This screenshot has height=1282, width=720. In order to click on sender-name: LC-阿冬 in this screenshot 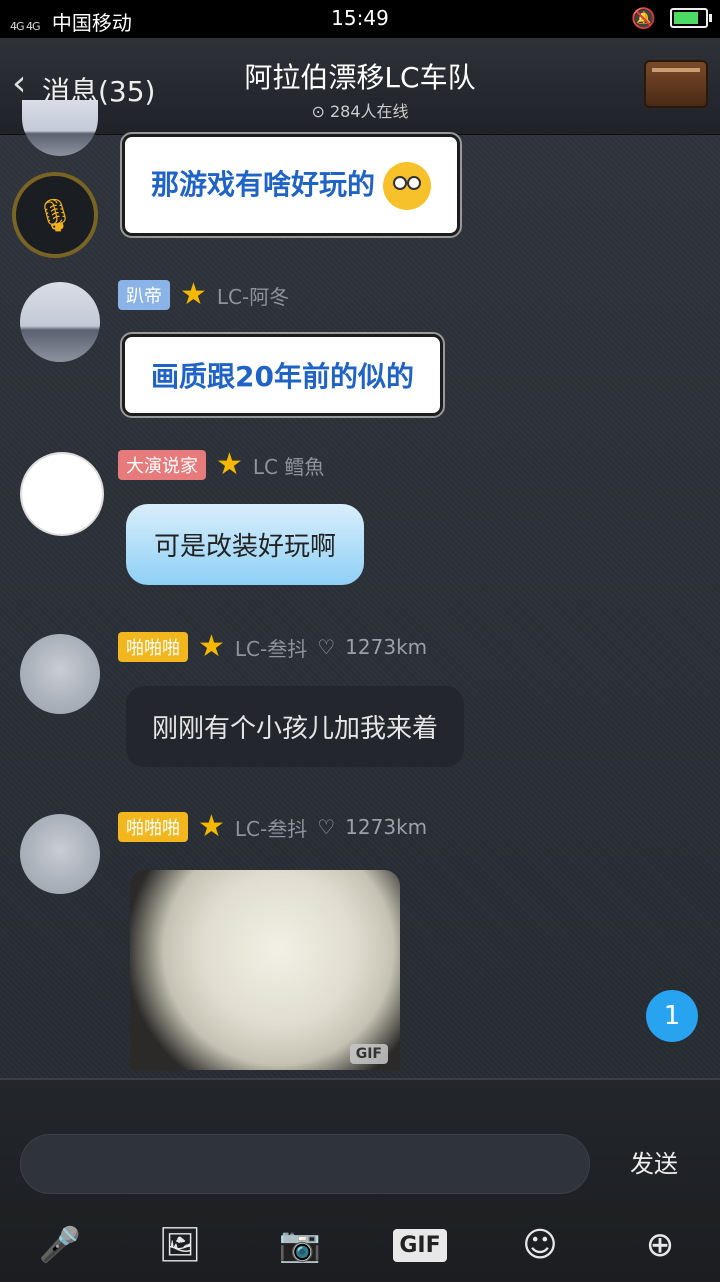, I will do `click(253, 295)`.